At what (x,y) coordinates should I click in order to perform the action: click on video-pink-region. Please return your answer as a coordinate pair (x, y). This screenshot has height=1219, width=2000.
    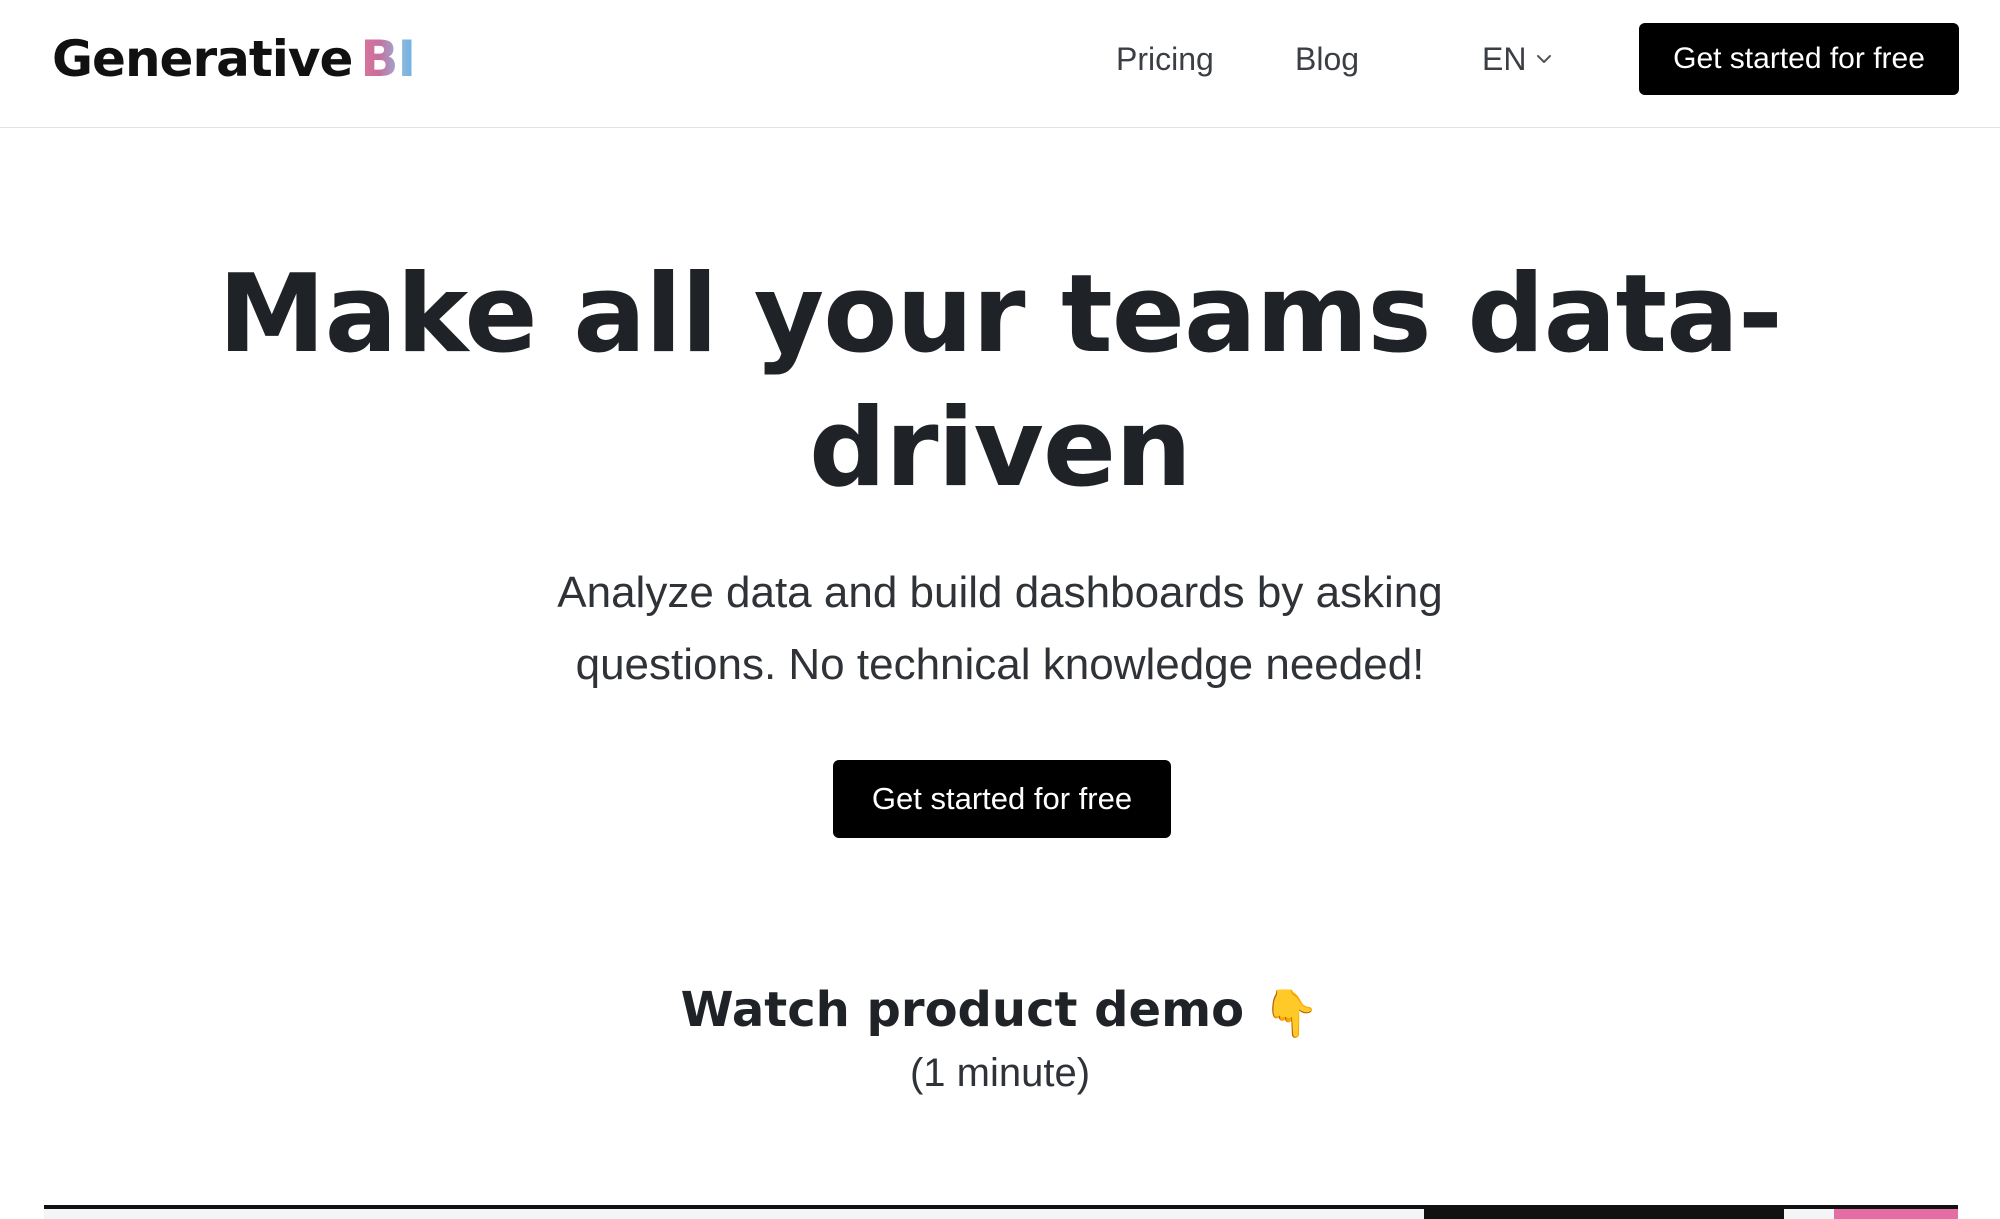
    Looking at the image, I should click on (1896, 1214).